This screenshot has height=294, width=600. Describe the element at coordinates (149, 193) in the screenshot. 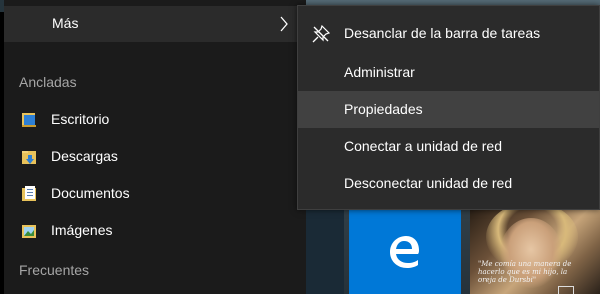

I see `pinned-item-documentos: Documentos` at that location.